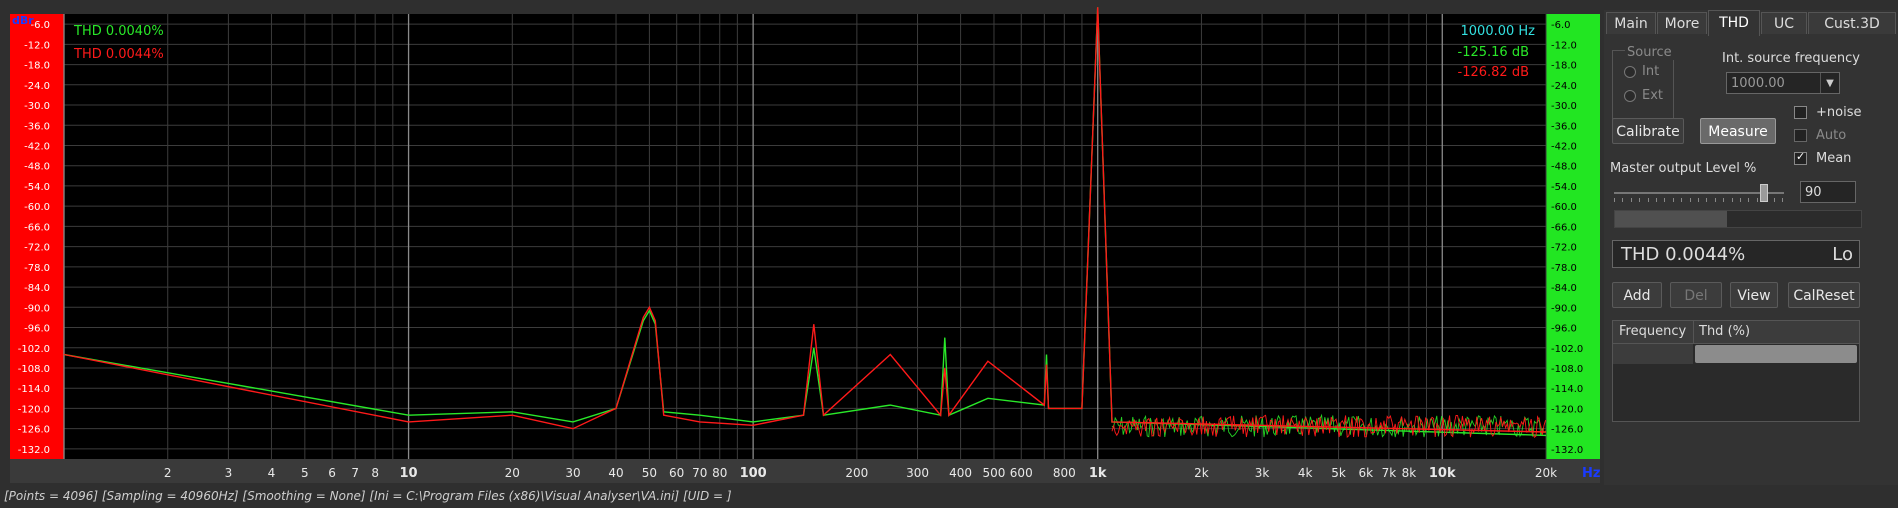 The height and width of the screenshot is (508, 1898). Describe the element at coordinates (1763, 193) in the screenshot. I see `slider-thumb` at that location.